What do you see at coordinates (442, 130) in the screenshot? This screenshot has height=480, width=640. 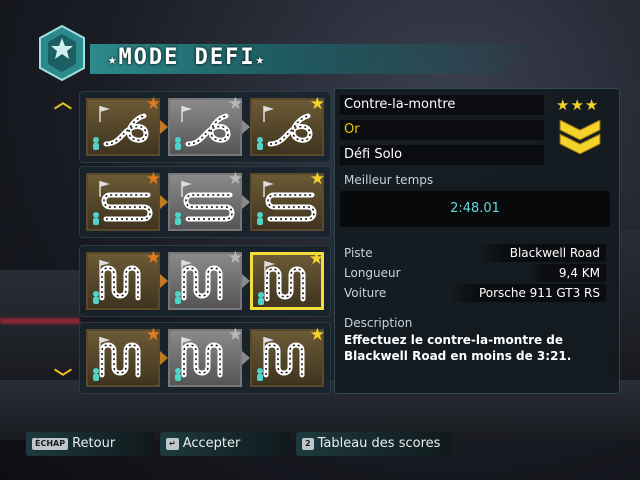 I see `tier-field: Or` at bounding box center [442, 130].